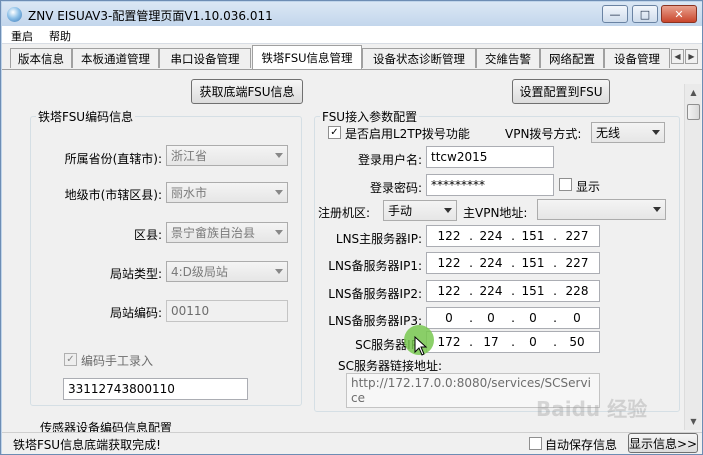 This screenshot has height=455, width=703. What do you see at coordinates (87, 445) in the screenshot?
I see `status-message: 铁塔FSU信息底端获取完成!` at bounding box center [87, 445].